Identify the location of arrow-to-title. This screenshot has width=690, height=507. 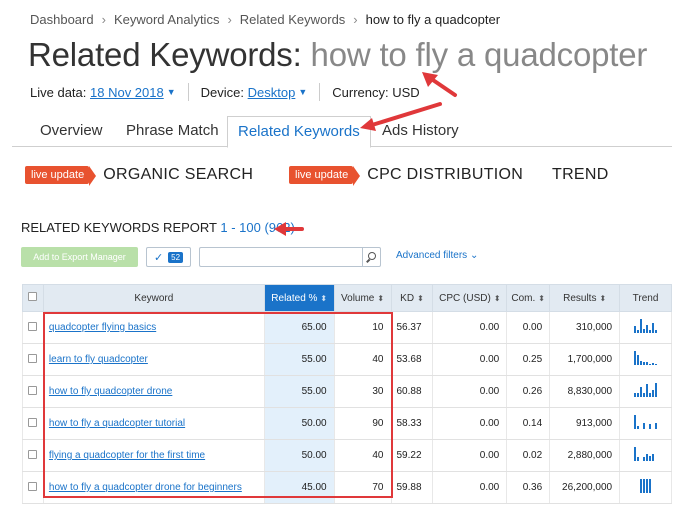
(442, 86).